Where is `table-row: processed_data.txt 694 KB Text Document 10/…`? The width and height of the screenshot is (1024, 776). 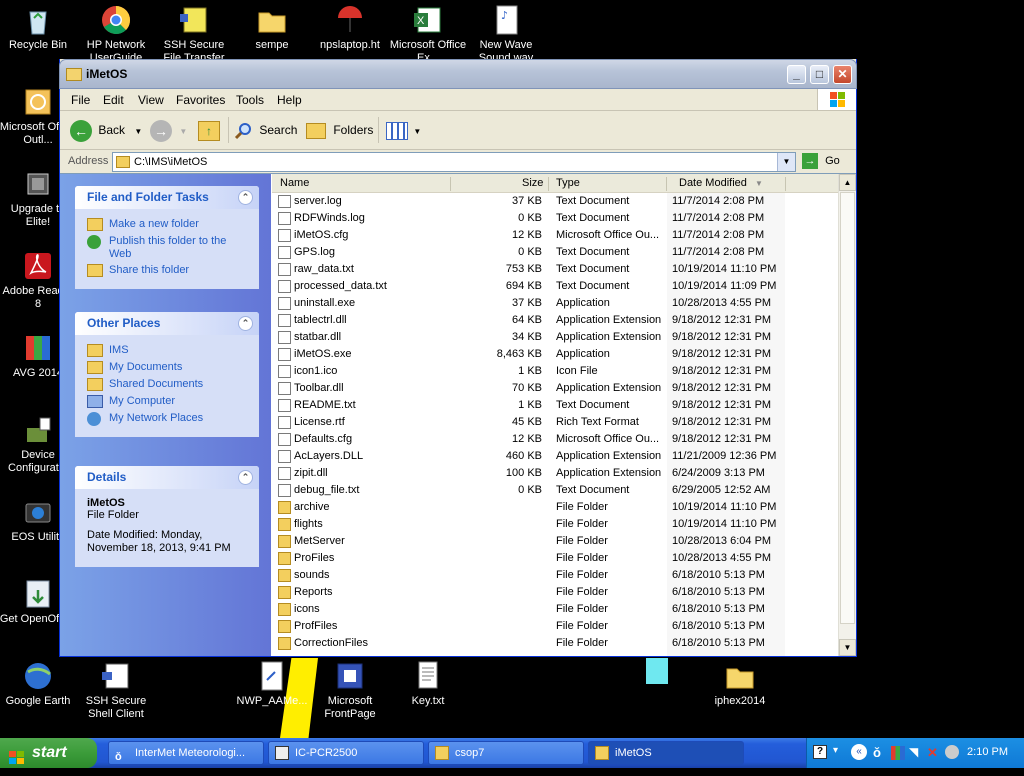 table-row: processed_data.txt 694 KB Text Document 10/… is located at coordinates (555, 286).